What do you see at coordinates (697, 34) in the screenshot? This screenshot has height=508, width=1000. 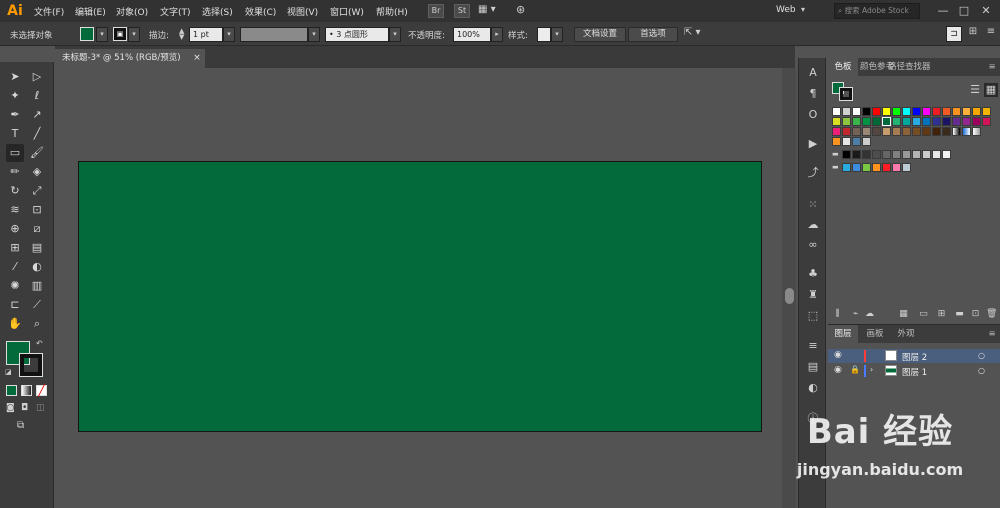 I see `align-icon: ⇱ ▾` at bounding box center [697, 34].